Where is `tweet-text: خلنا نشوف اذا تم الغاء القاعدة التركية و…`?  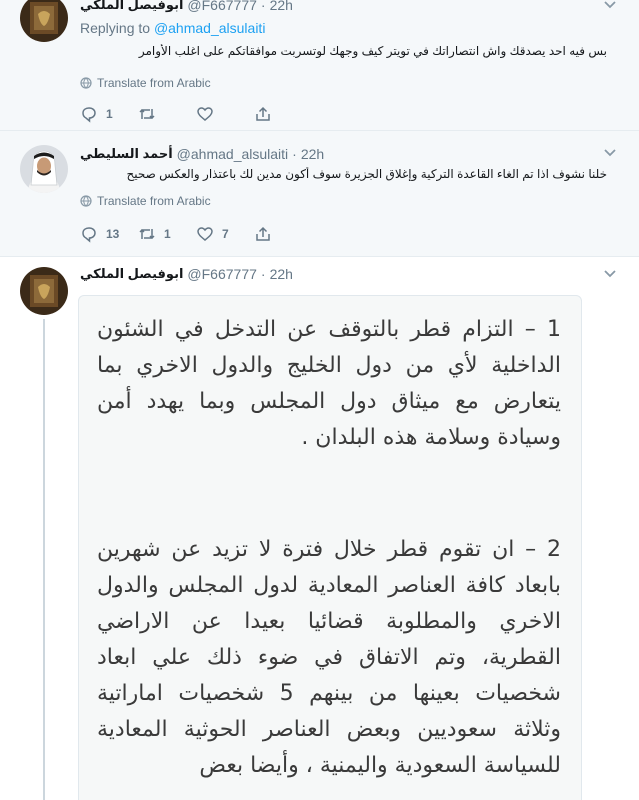 tweet-text: خلنا نشوف اذا تم الغاء القاعدة التركية و… is located at coordinates (366, 174).